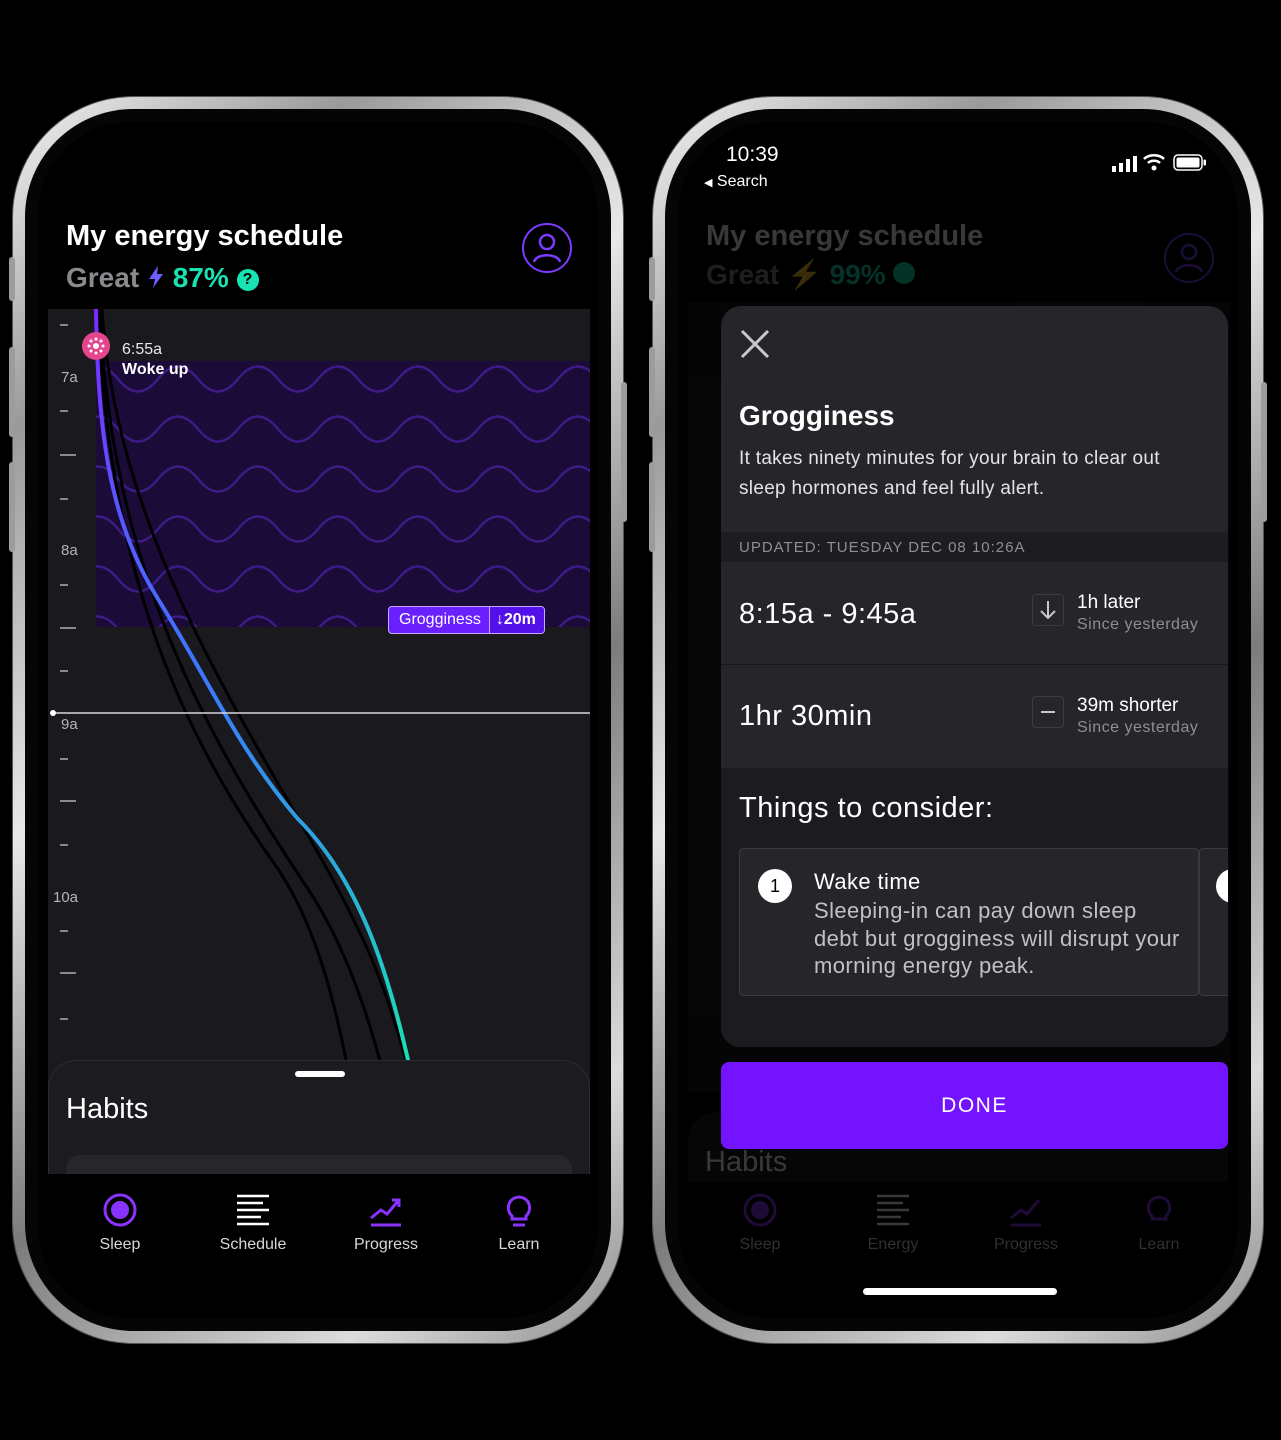 This screenshot has height=1440, width=1281. I want to click on energy-status: Great 87% ?, so click(162, 279).